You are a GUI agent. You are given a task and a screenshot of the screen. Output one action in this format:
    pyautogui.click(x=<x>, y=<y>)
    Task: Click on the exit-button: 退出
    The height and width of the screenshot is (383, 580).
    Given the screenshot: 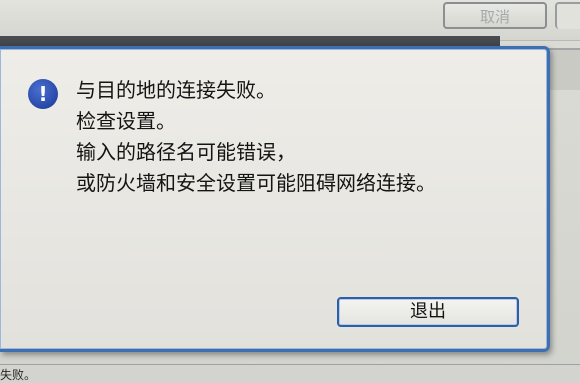 What is the action you would take?
    pyautogui.click(x=428, y=312)
    